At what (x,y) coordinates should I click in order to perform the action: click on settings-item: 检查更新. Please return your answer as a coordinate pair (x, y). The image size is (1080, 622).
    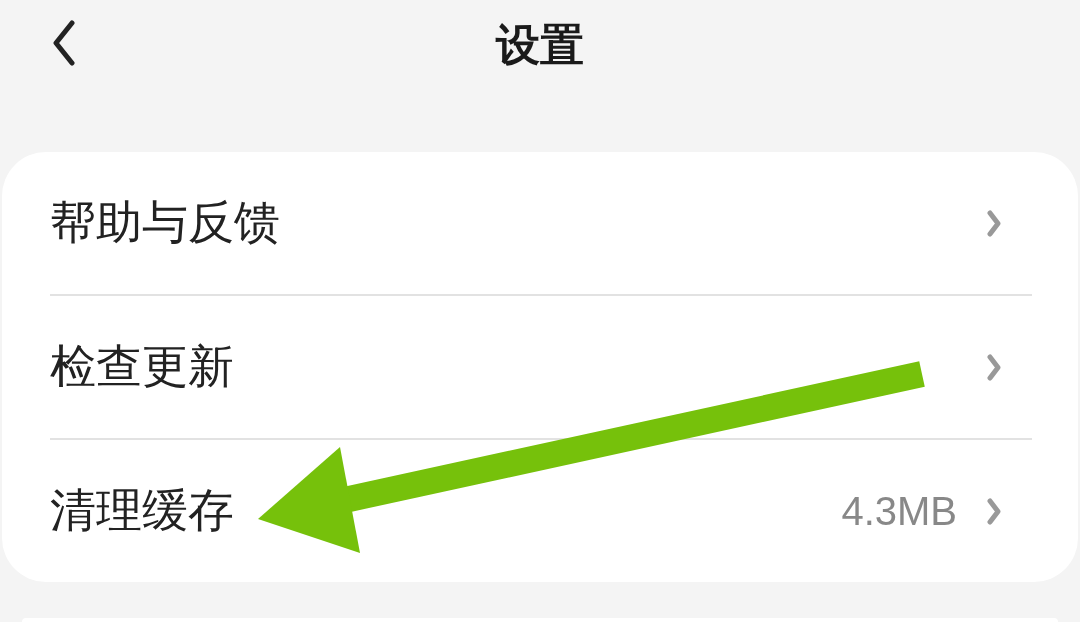
    Looking at the image, I should click on (142, 367).